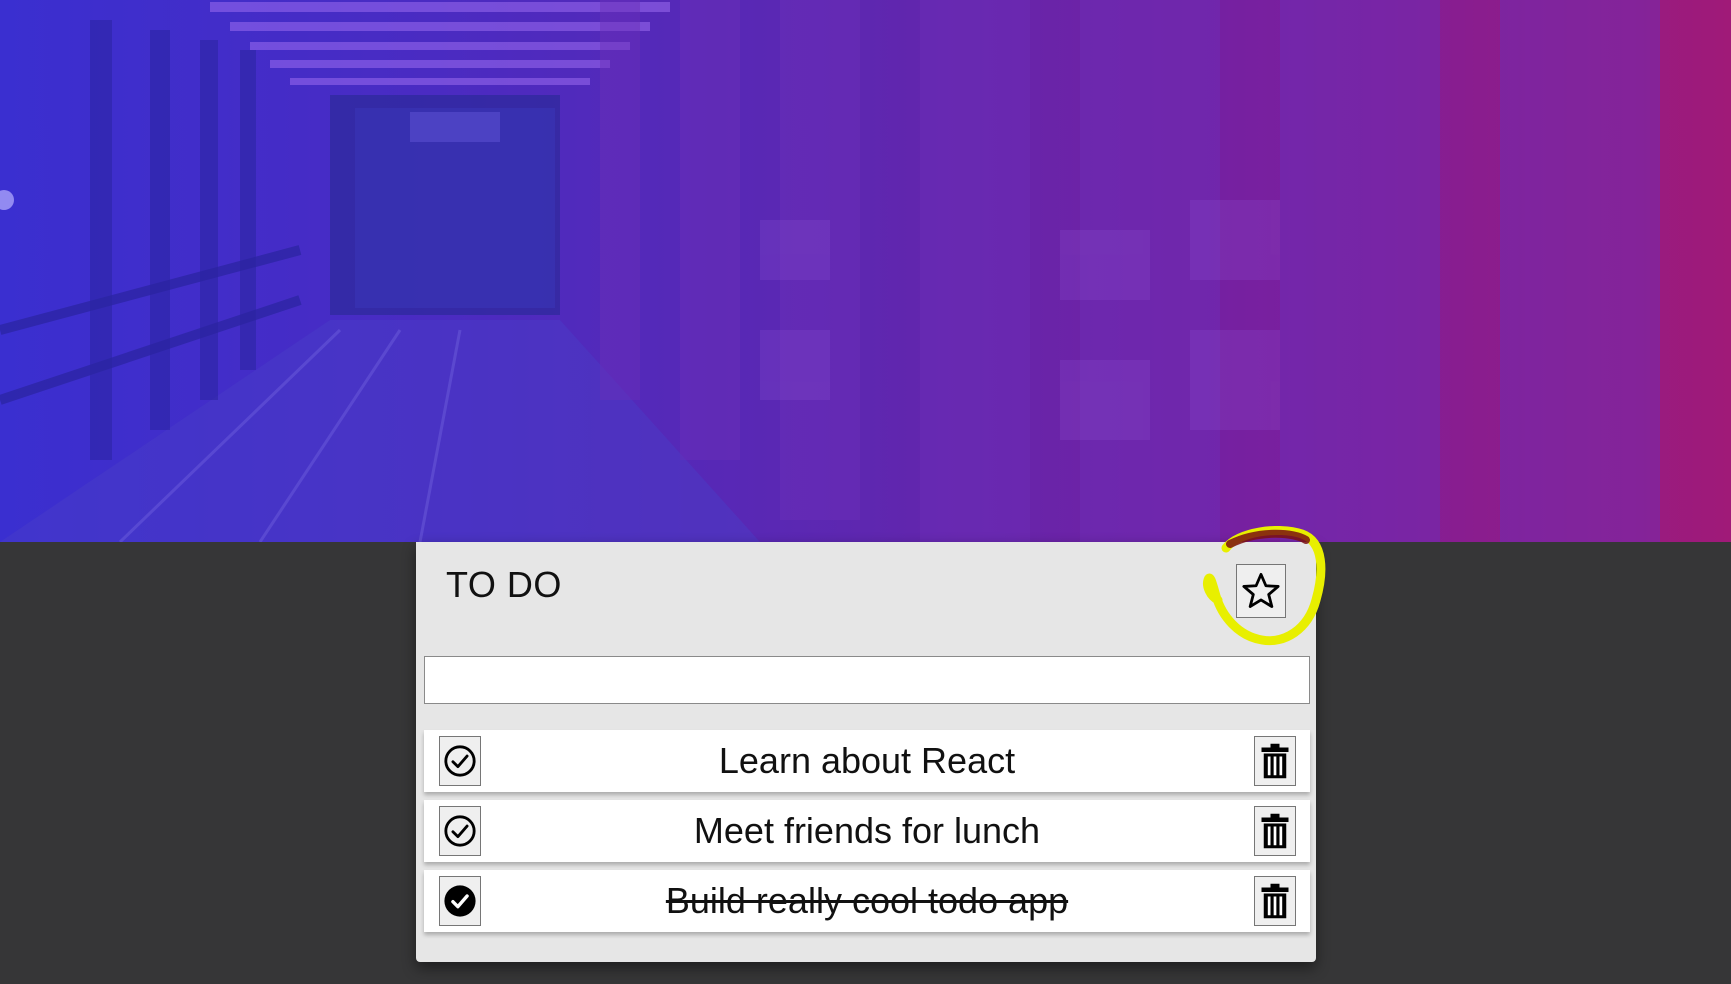 The image size is (1731, 984). I want to click on check-circle-filled-icon, so click(460, 901).